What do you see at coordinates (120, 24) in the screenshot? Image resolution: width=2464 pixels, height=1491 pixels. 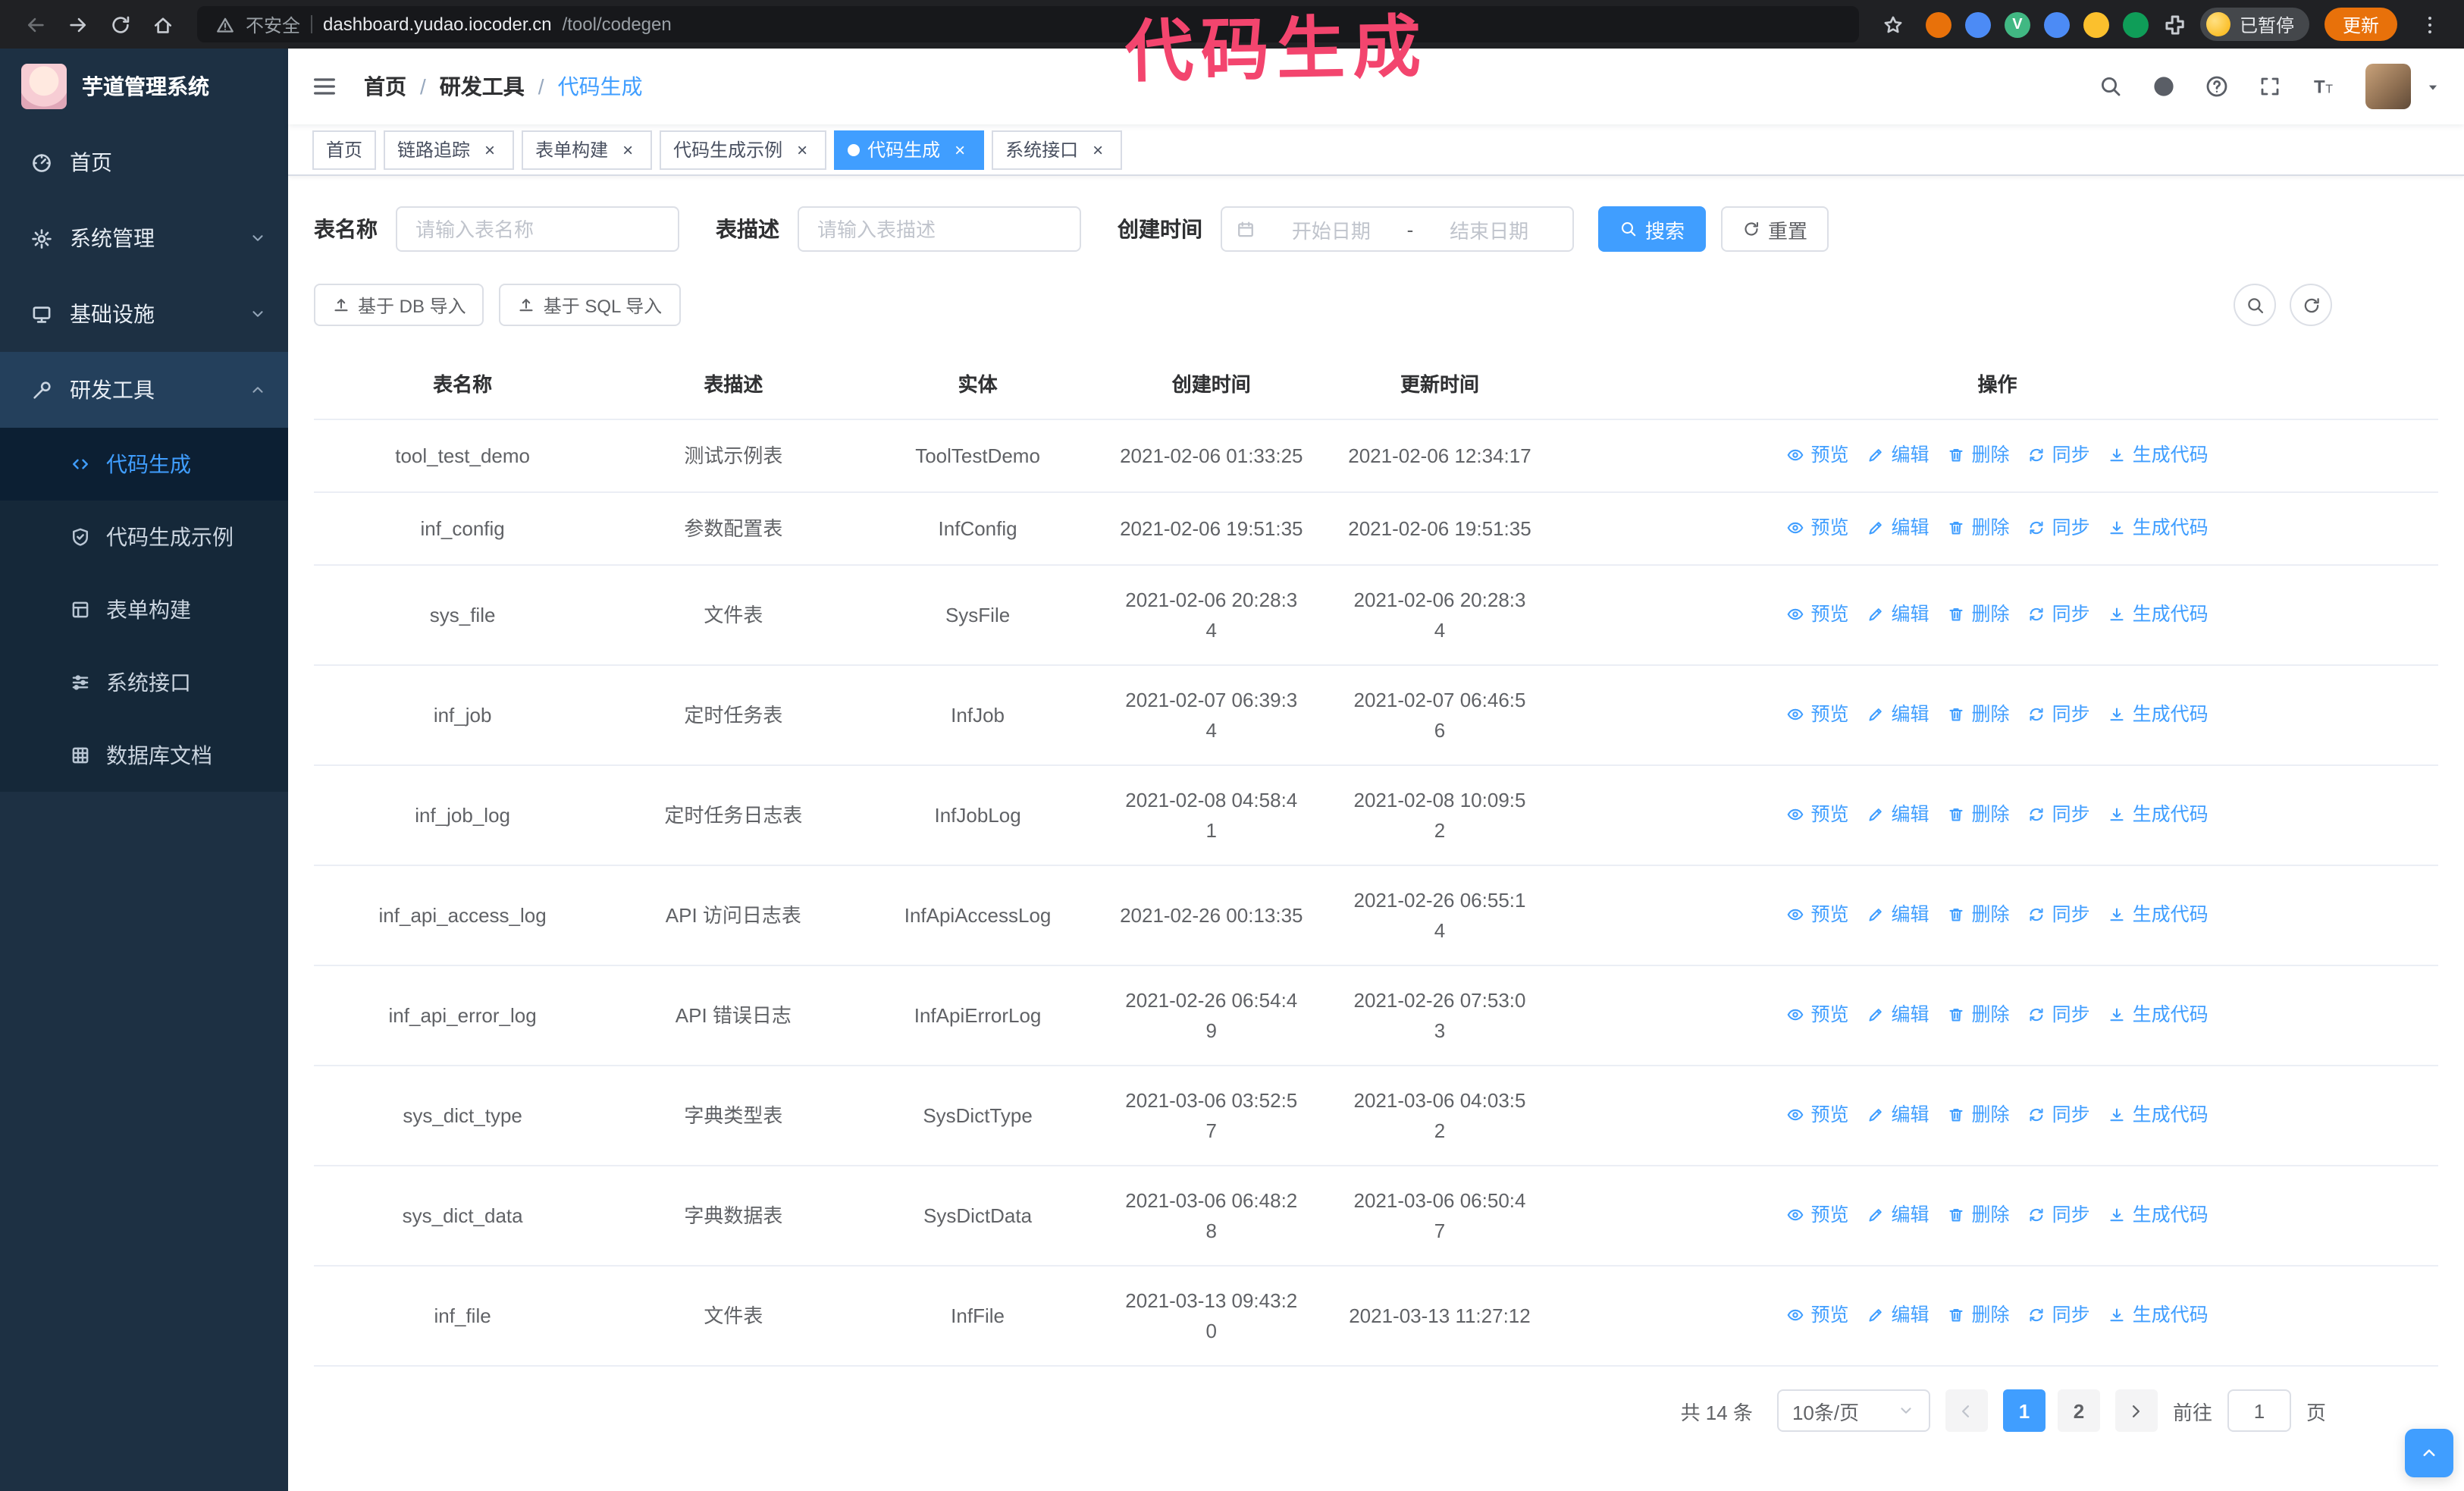 I see `reload-icon` at bounding box center [120, 24].